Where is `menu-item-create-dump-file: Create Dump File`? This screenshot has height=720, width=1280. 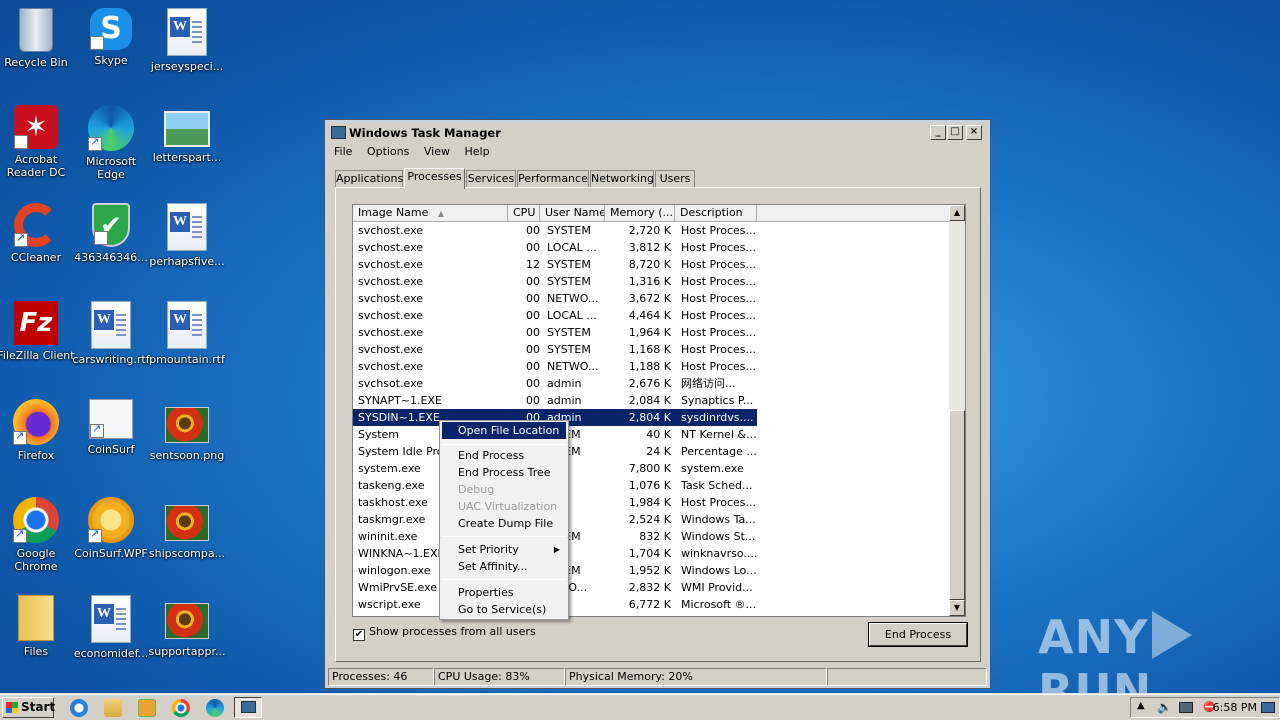
menu-item-create-dump-file: Create Dump File is located at coordinates (504, 523).